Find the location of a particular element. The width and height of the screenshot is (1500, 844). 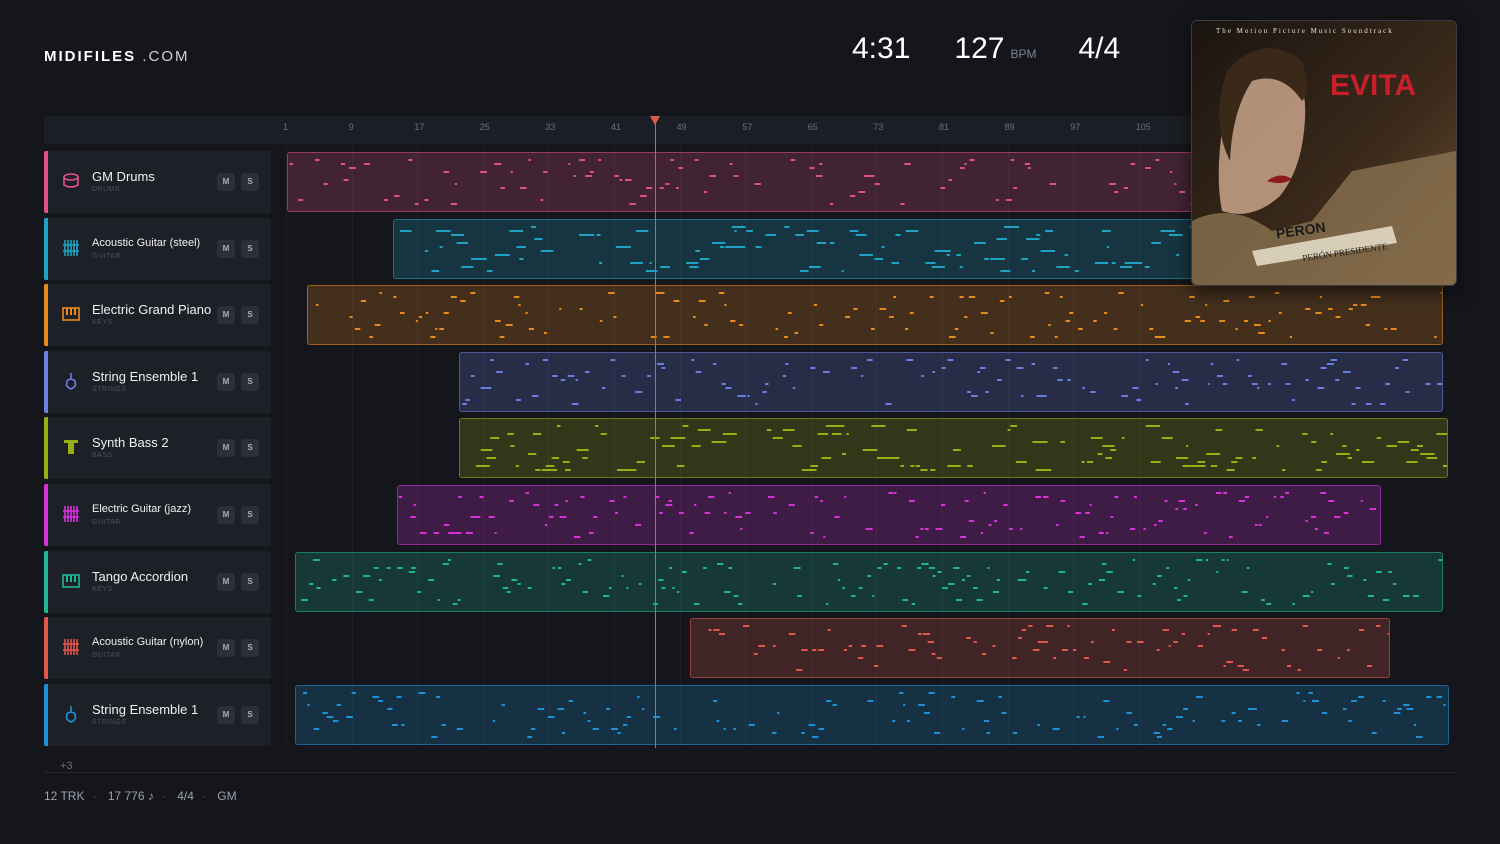

footer-signature: 4/4 is located at coordinates (185, 796).